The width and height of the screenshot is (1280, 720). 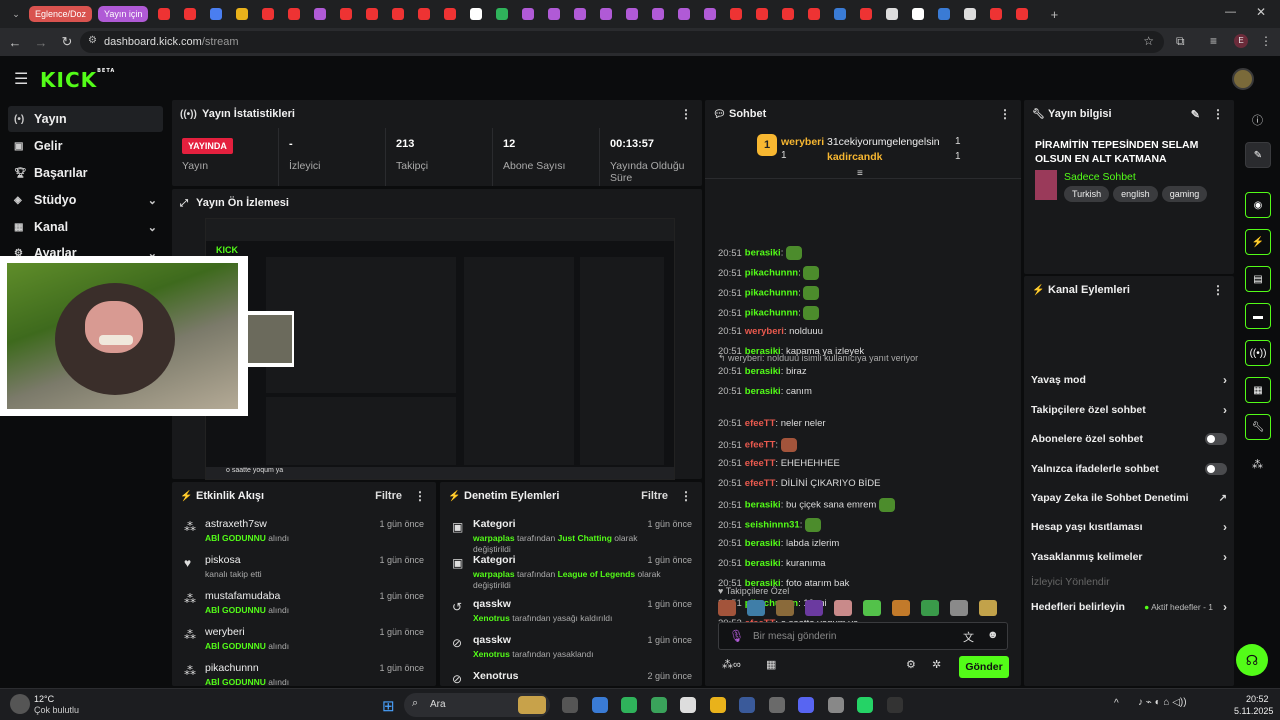 What do you see at coordinates (1258, 427) in the screenshot?
I see `rail-wrench-button: 🔧︎` at bounding box center [1258, 427].